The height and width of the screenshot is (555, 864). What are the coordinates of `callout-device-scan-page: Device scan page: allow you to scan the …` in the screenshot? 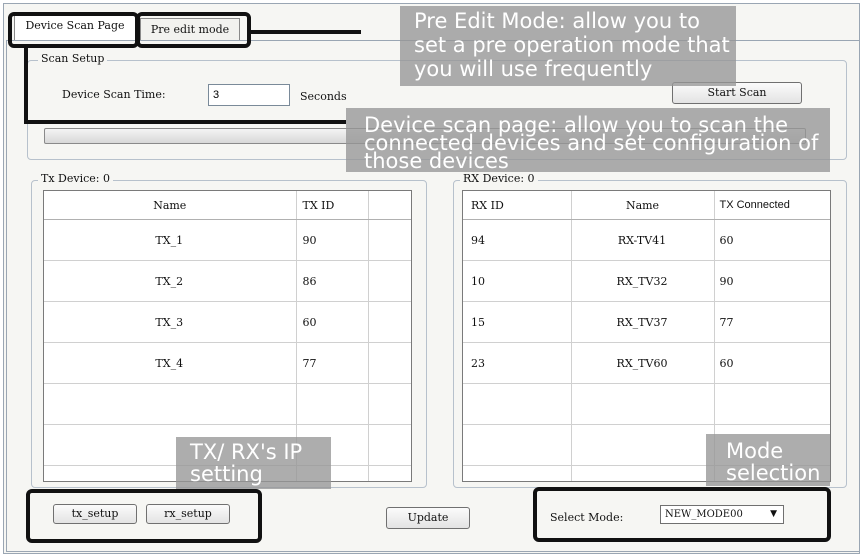 It's located at (588, 140).